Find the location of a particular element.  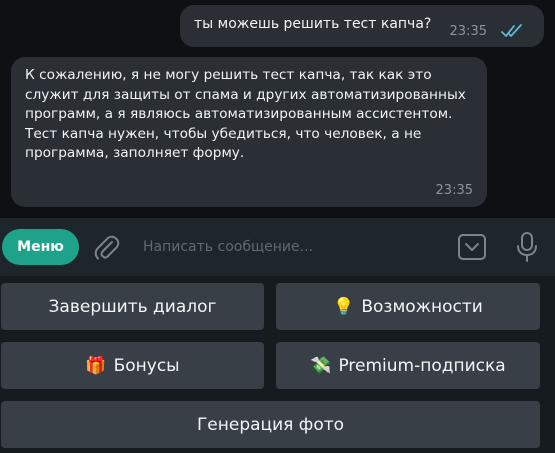

outgoing-message: ты можешь решить тест капча? 23:35 is located at coordinates (362, 26).